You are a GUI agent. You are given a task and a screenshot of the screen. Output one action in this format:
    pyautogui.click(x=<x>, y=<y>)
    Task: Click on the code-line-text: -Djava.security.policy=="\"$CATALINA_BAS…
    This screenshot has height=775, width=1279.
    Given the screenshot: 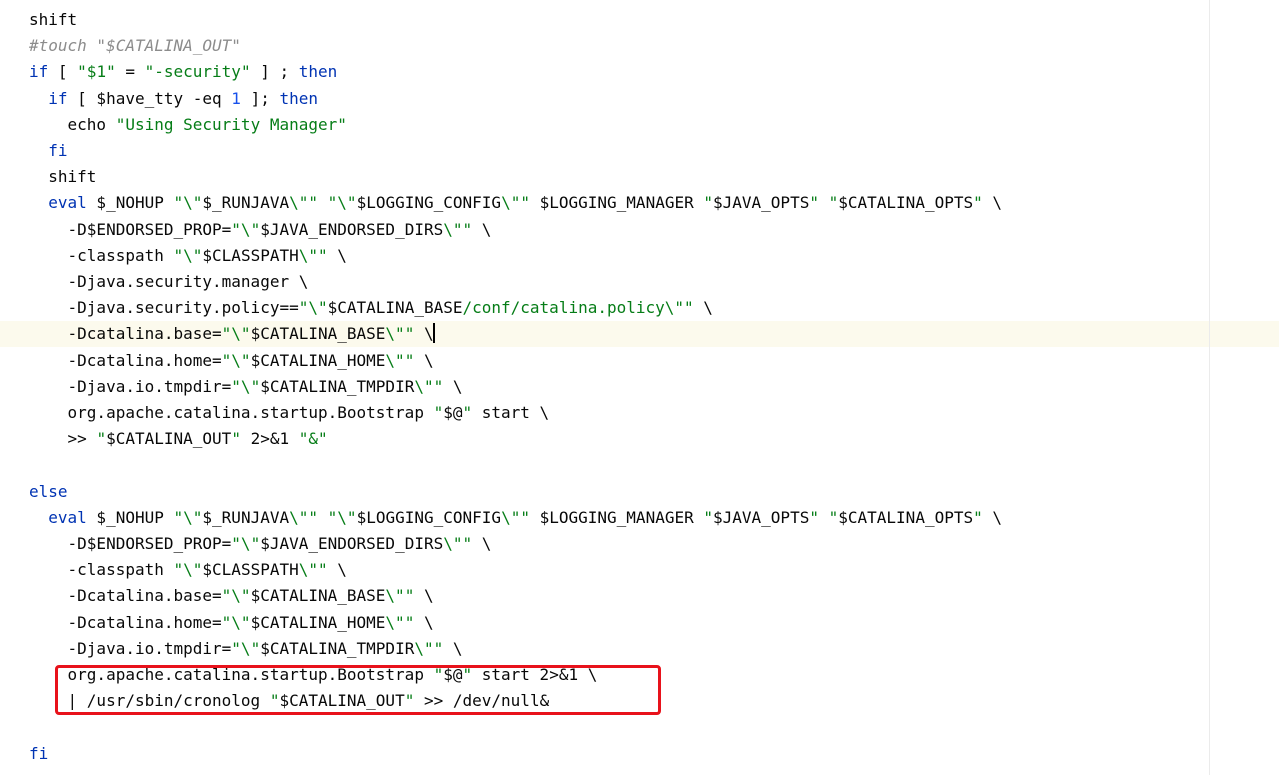 What is the action you would take?
    pyautogui.click(x=371, y=308)
    